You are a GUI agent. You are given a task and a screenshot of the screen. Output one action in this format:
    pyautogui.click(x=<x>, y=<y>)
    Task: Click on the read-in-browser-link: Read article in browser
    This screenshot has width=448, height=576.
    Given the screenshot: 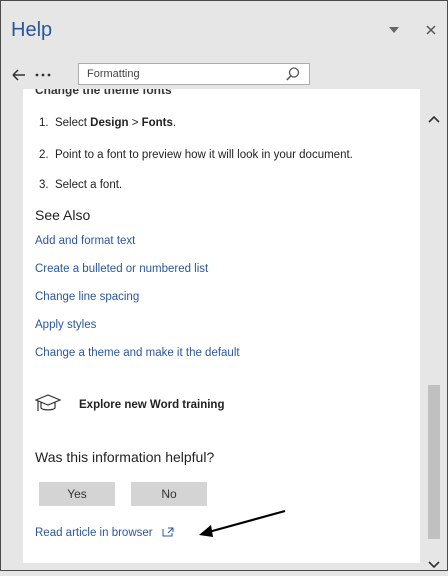 What is the action you would take?
    pyautogui.click(x=104, y=533)
    